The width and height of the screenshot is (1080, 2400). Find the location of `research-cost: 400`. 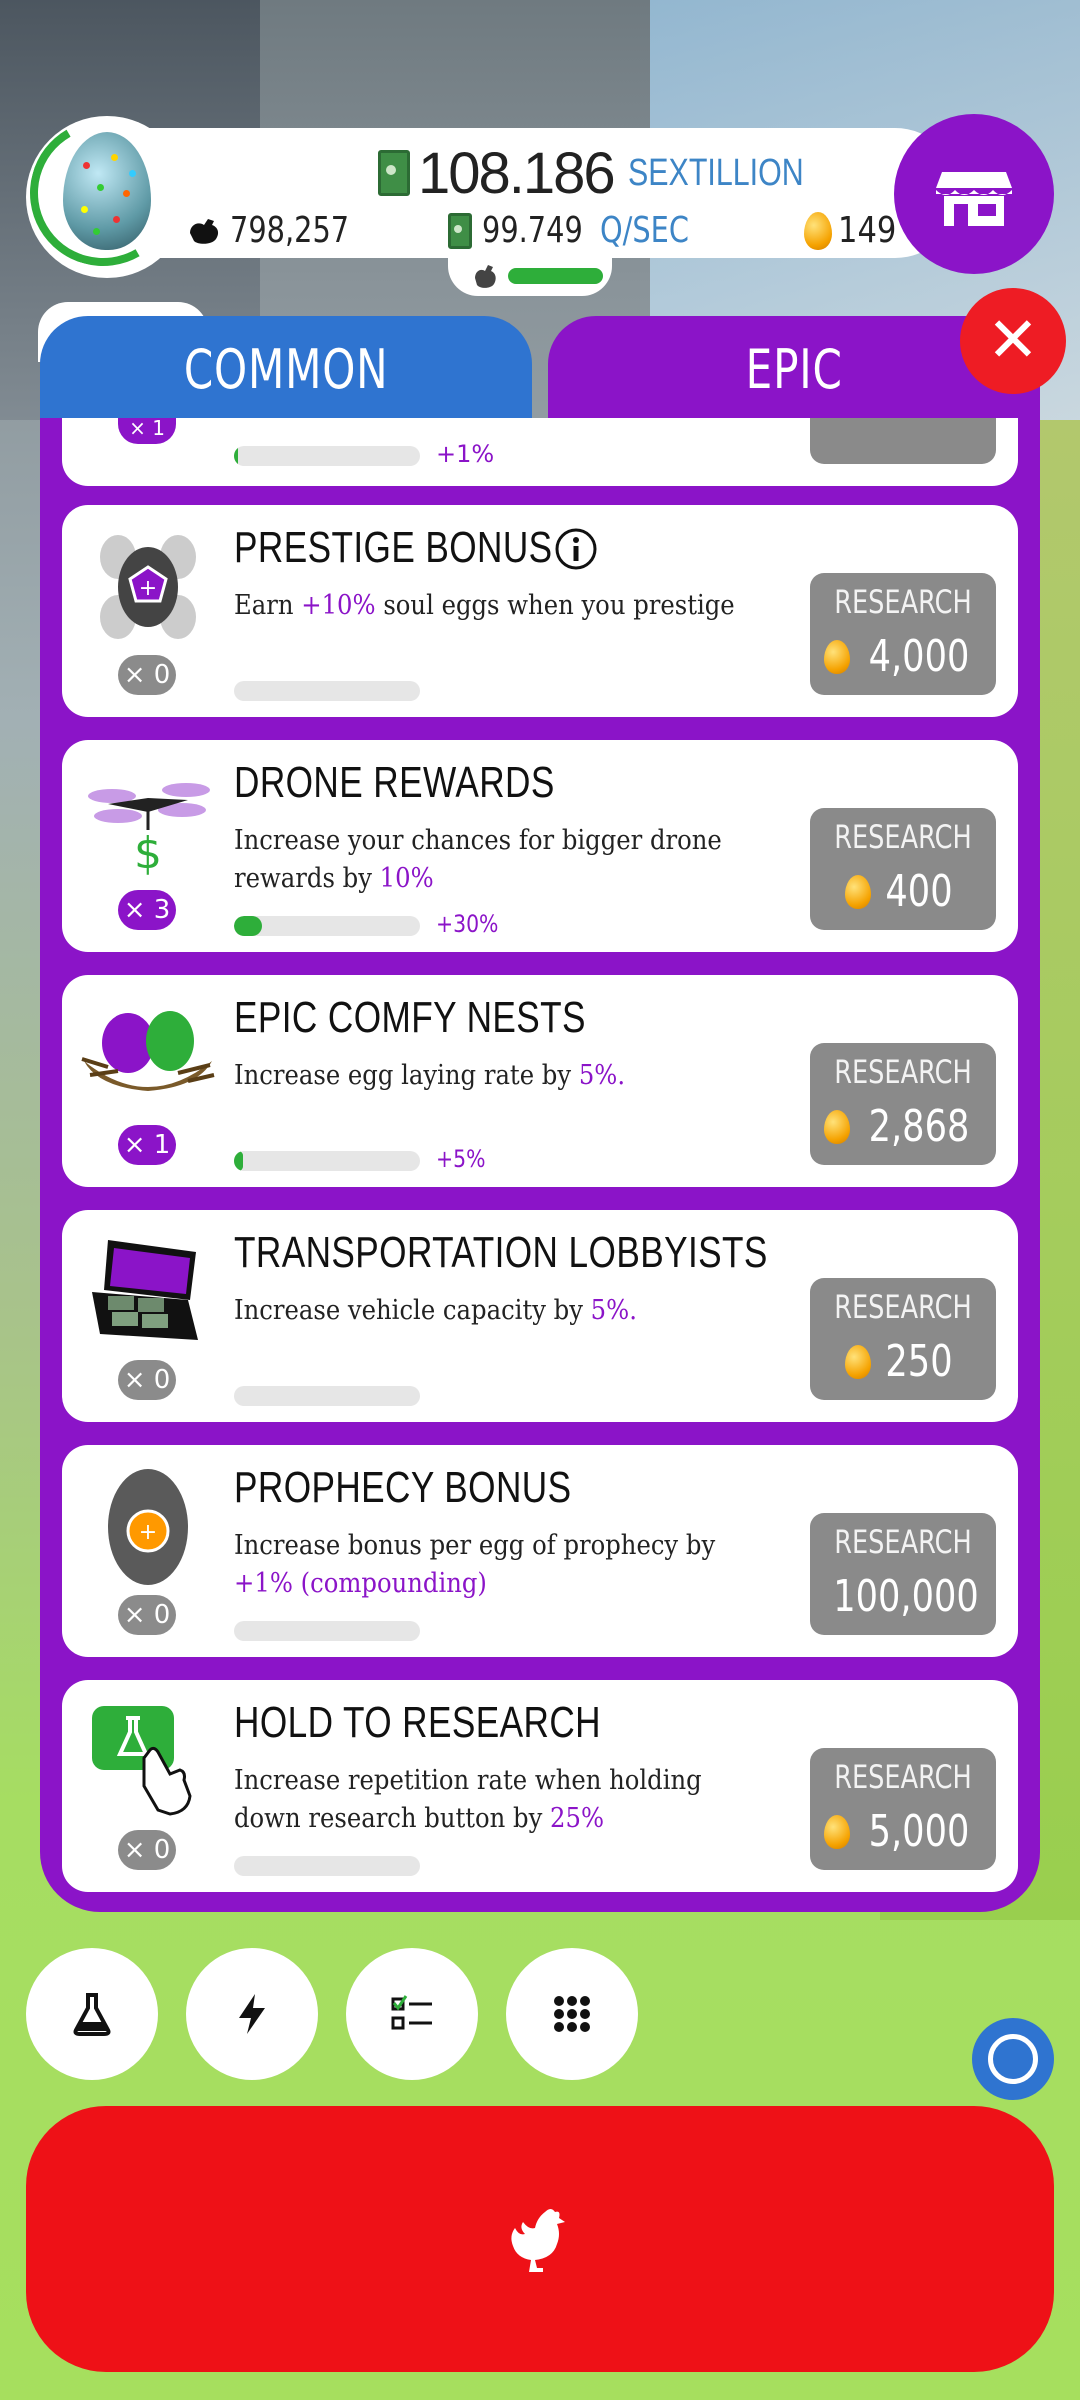

research-cost: 400 is located at coordinates (903, 891).